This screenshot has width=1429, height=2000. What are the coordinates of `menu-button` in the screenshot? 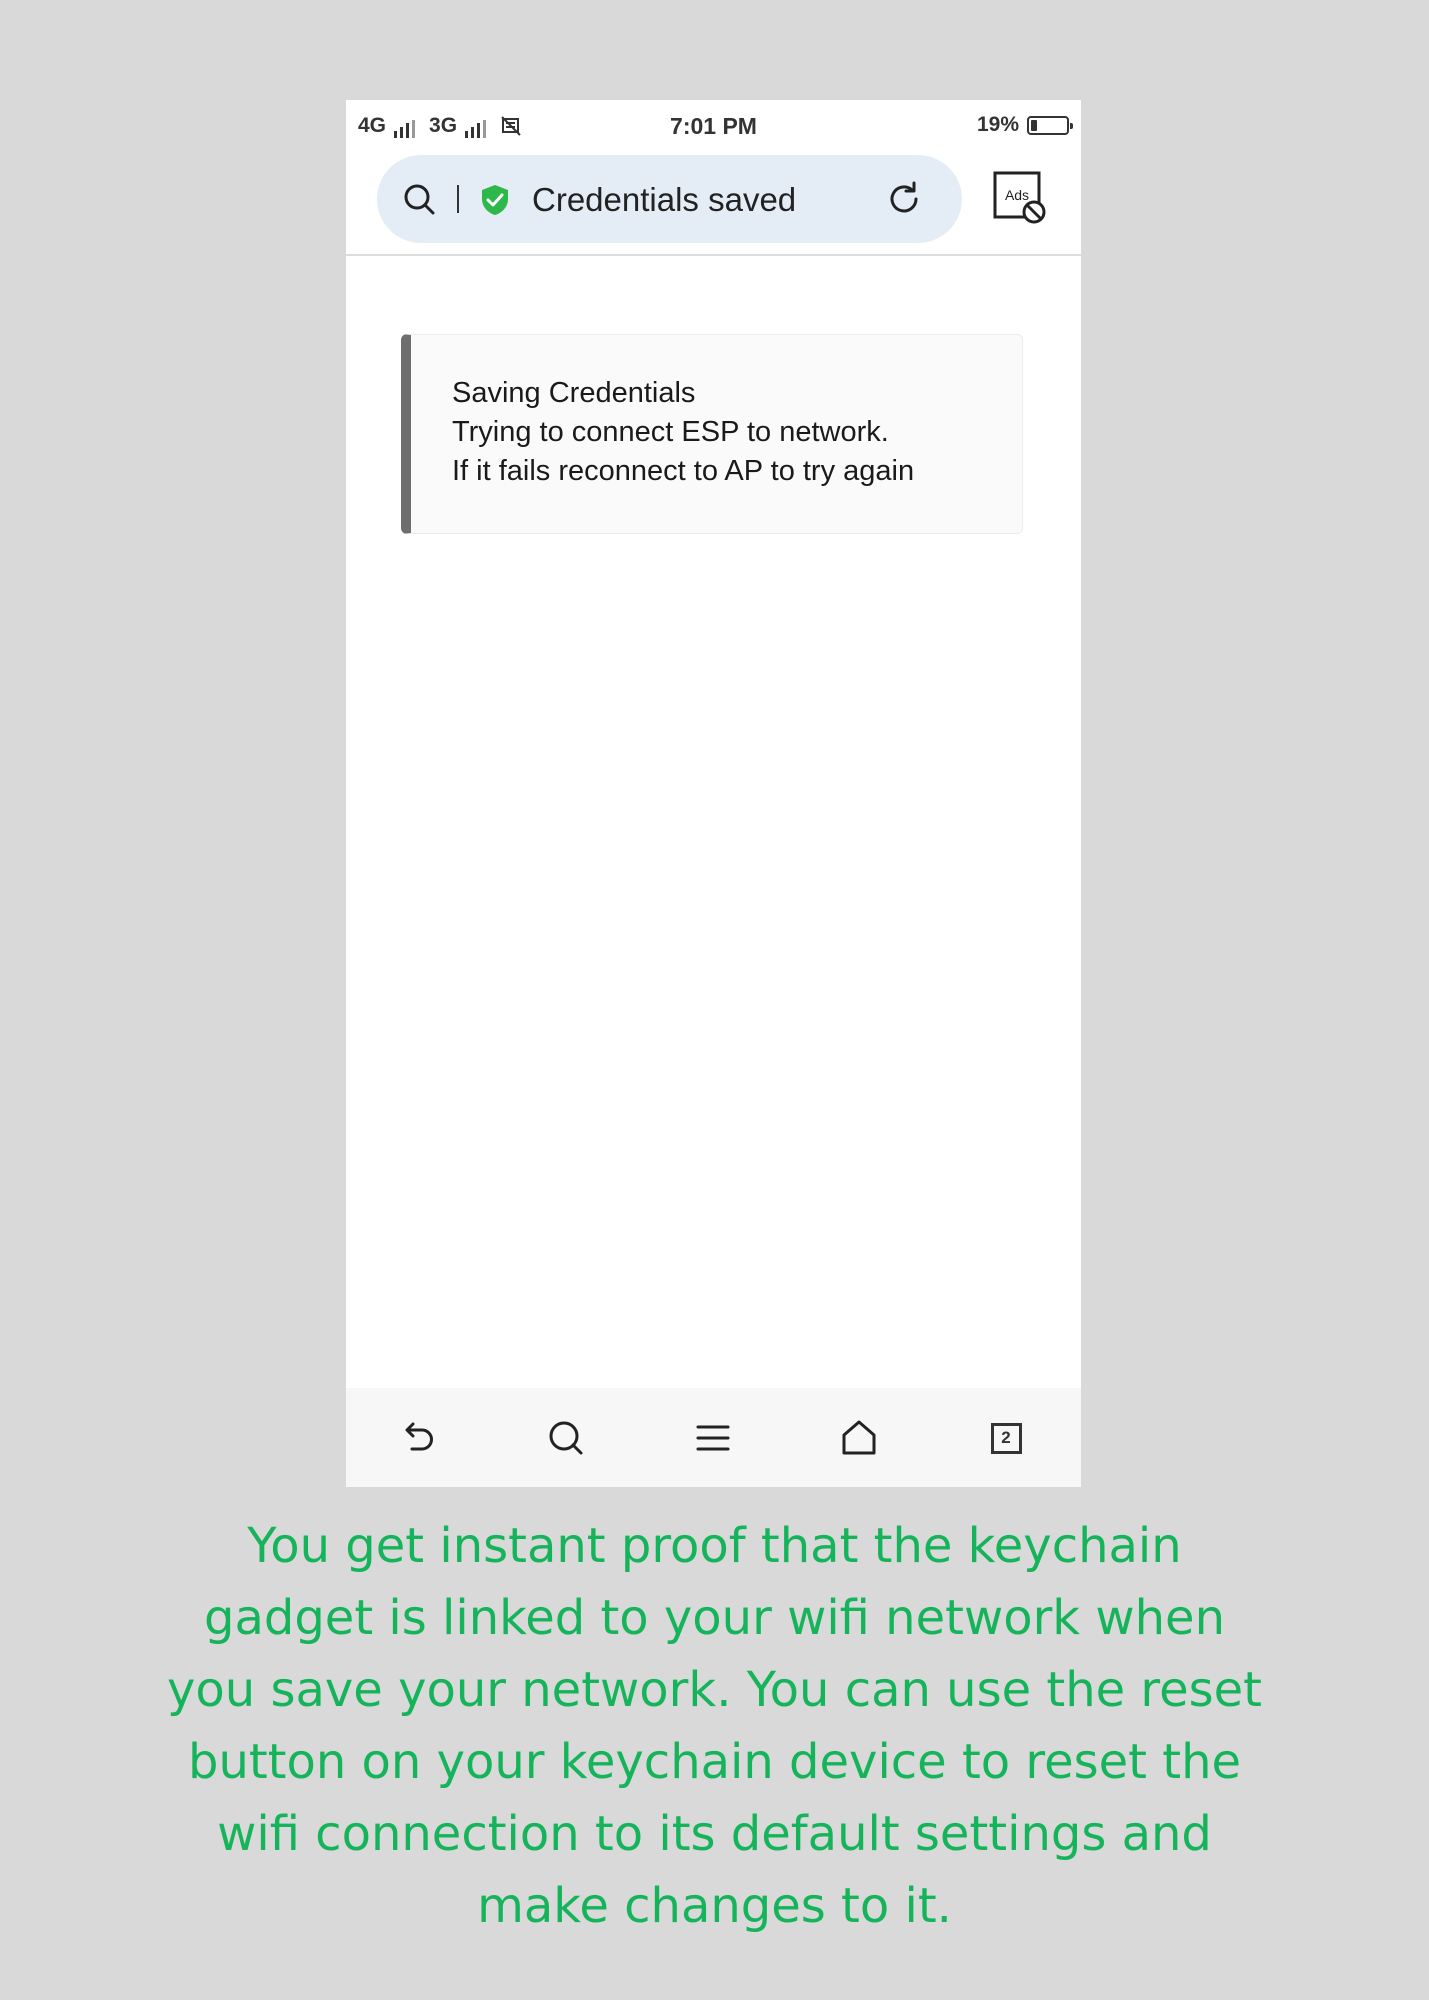 It's located at (713, 1438).